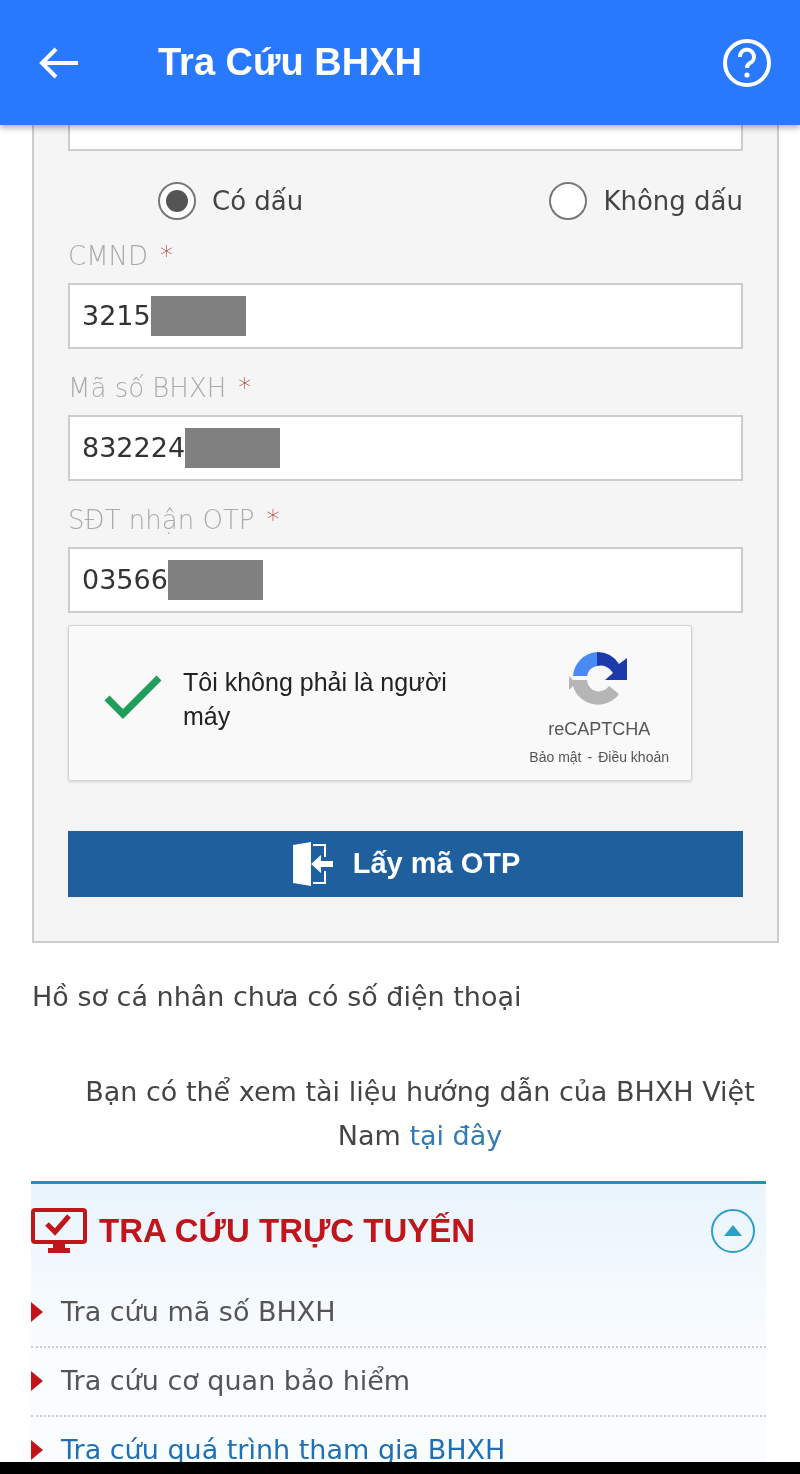 The width and height of the screenshot is (800, 1474). I want to click on notice-text: Hồ sơ cá nhân chưa có số điện thoại, so click(277, 997).